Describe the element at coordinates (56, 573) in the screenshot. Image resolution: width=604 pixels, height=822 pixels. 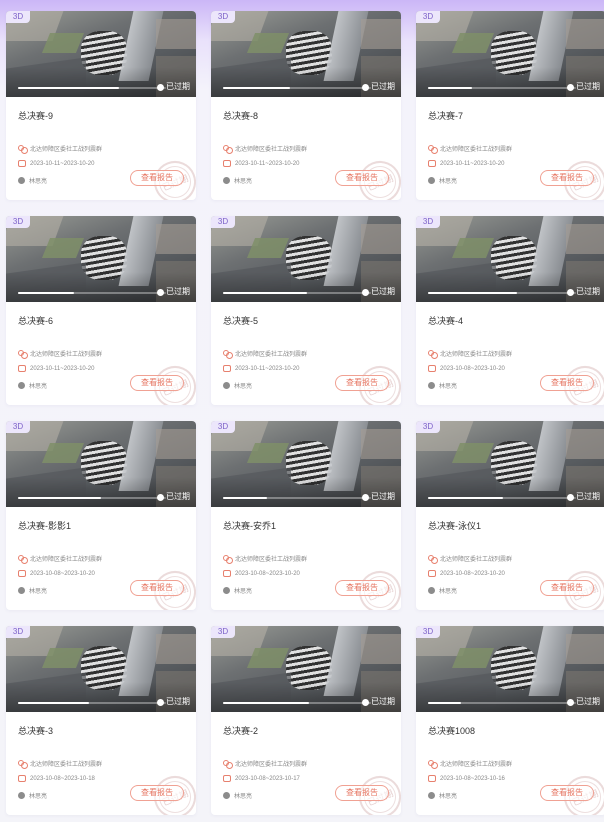
I see `card-dates: 2023-10-08~2023-10-20` at that location.